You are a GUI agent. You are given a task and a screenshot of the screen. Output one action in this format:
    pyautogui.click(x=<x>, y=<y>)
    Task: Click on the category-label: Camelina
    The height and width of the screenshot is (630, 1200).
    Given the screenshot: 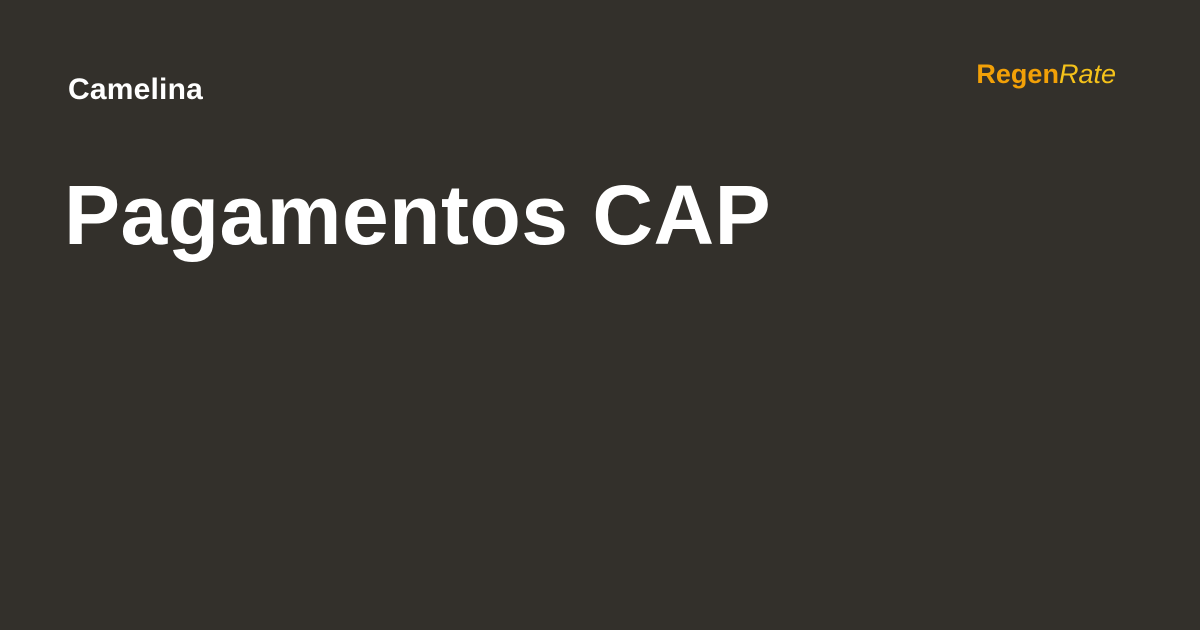 What is the action you would take?
    pyautogui.click(x=135, y=89)
    